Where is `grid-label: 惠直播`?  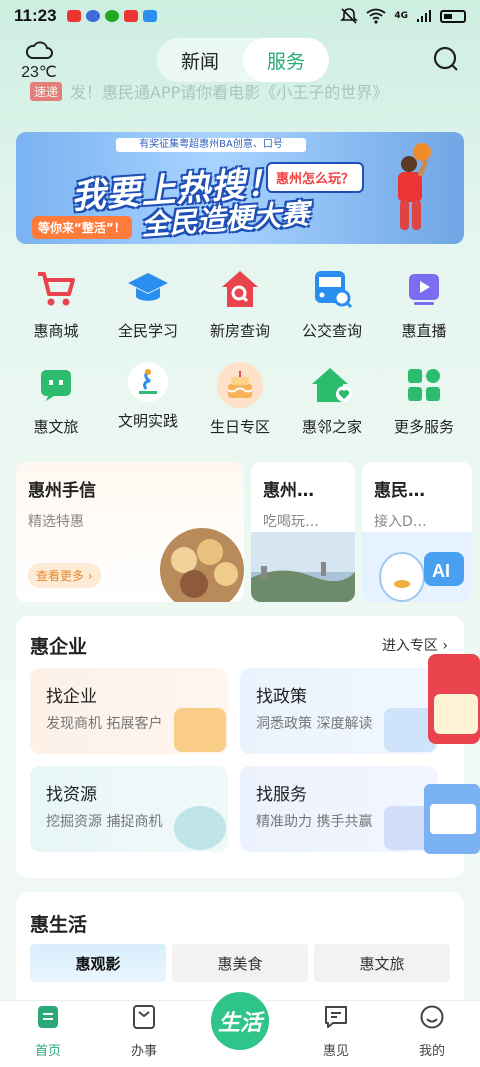
grid-label: 惠直播 is located at coordinates (424, 331).